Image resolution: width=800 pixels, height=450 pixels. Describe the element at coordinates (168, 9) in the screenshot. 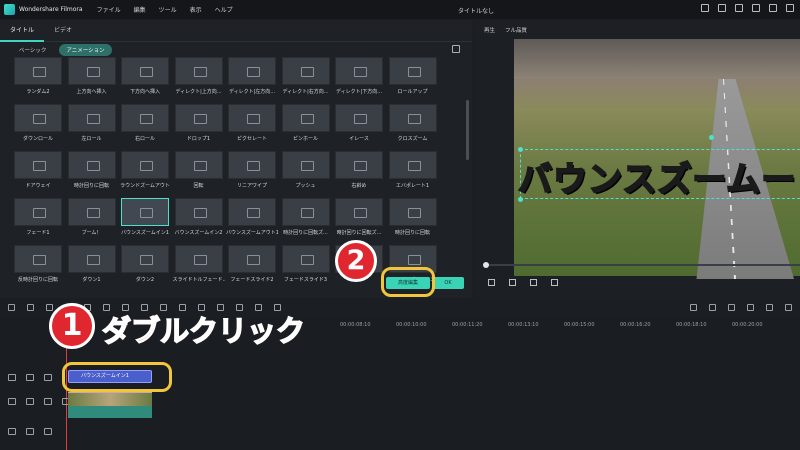

I see `menu-tools: ツール` at that location.